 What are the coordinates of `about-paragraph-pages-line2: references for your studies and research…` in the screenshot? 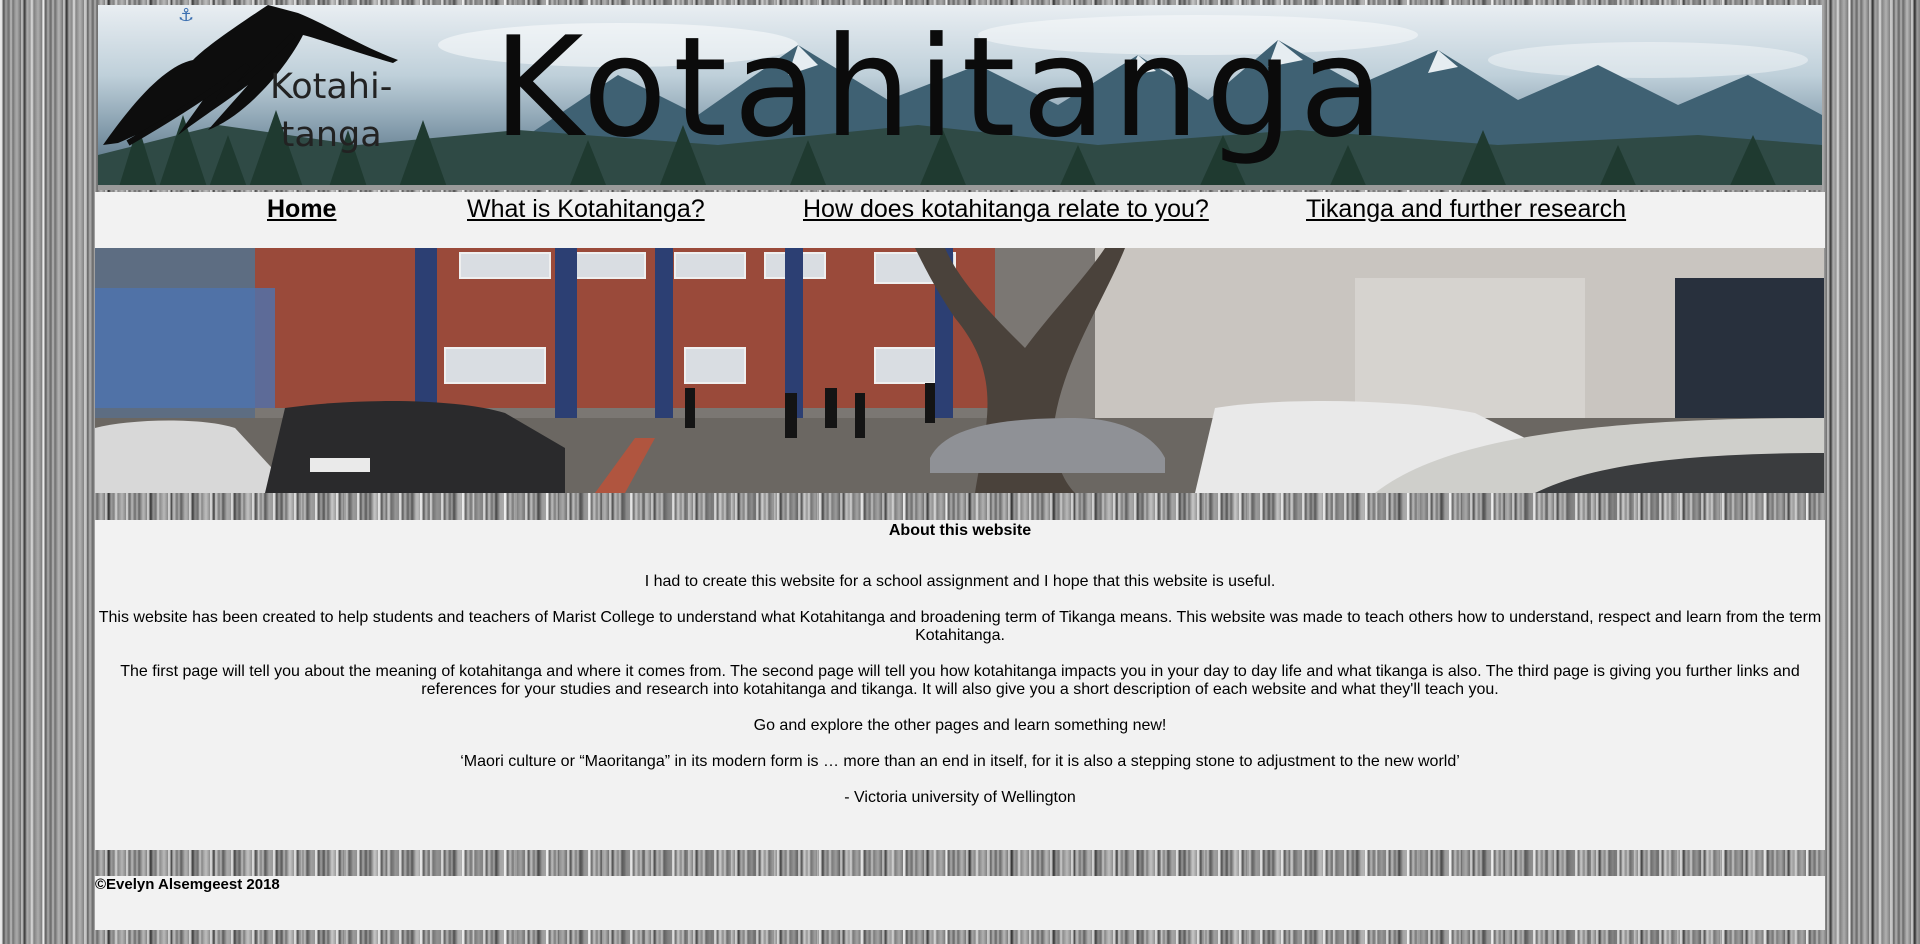 It's located at (960, 689).